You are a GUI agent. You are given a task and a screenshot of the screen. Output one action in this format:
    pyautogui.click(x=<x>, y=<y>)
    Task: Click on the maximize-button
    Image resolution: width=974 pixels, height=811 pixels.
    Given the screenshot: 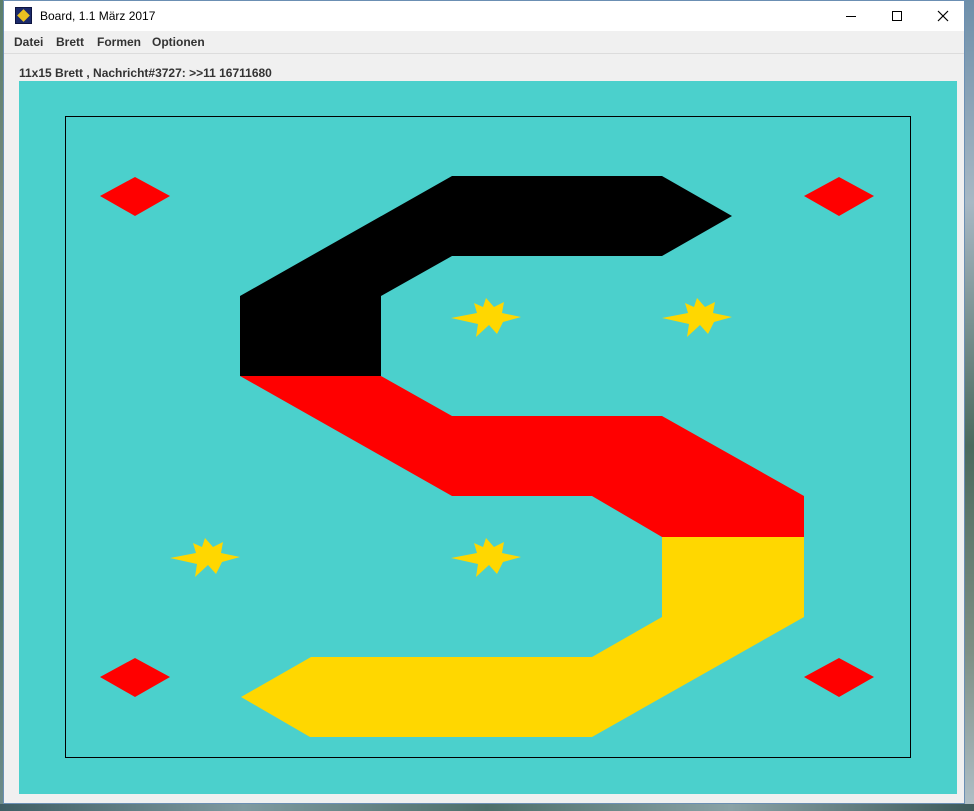 What is the action you would take?
    pyautogui.click(x=897, y=16)
    